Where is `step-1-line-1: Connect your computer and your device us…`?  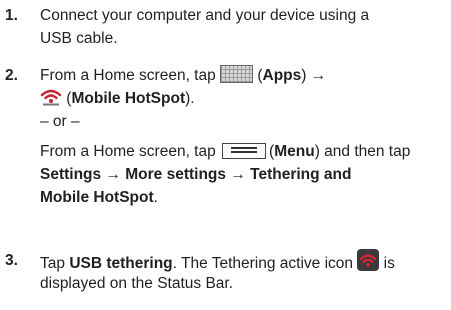
step-1-line-1: Connect your computer and your device us… is located at coordinates (205, 15).